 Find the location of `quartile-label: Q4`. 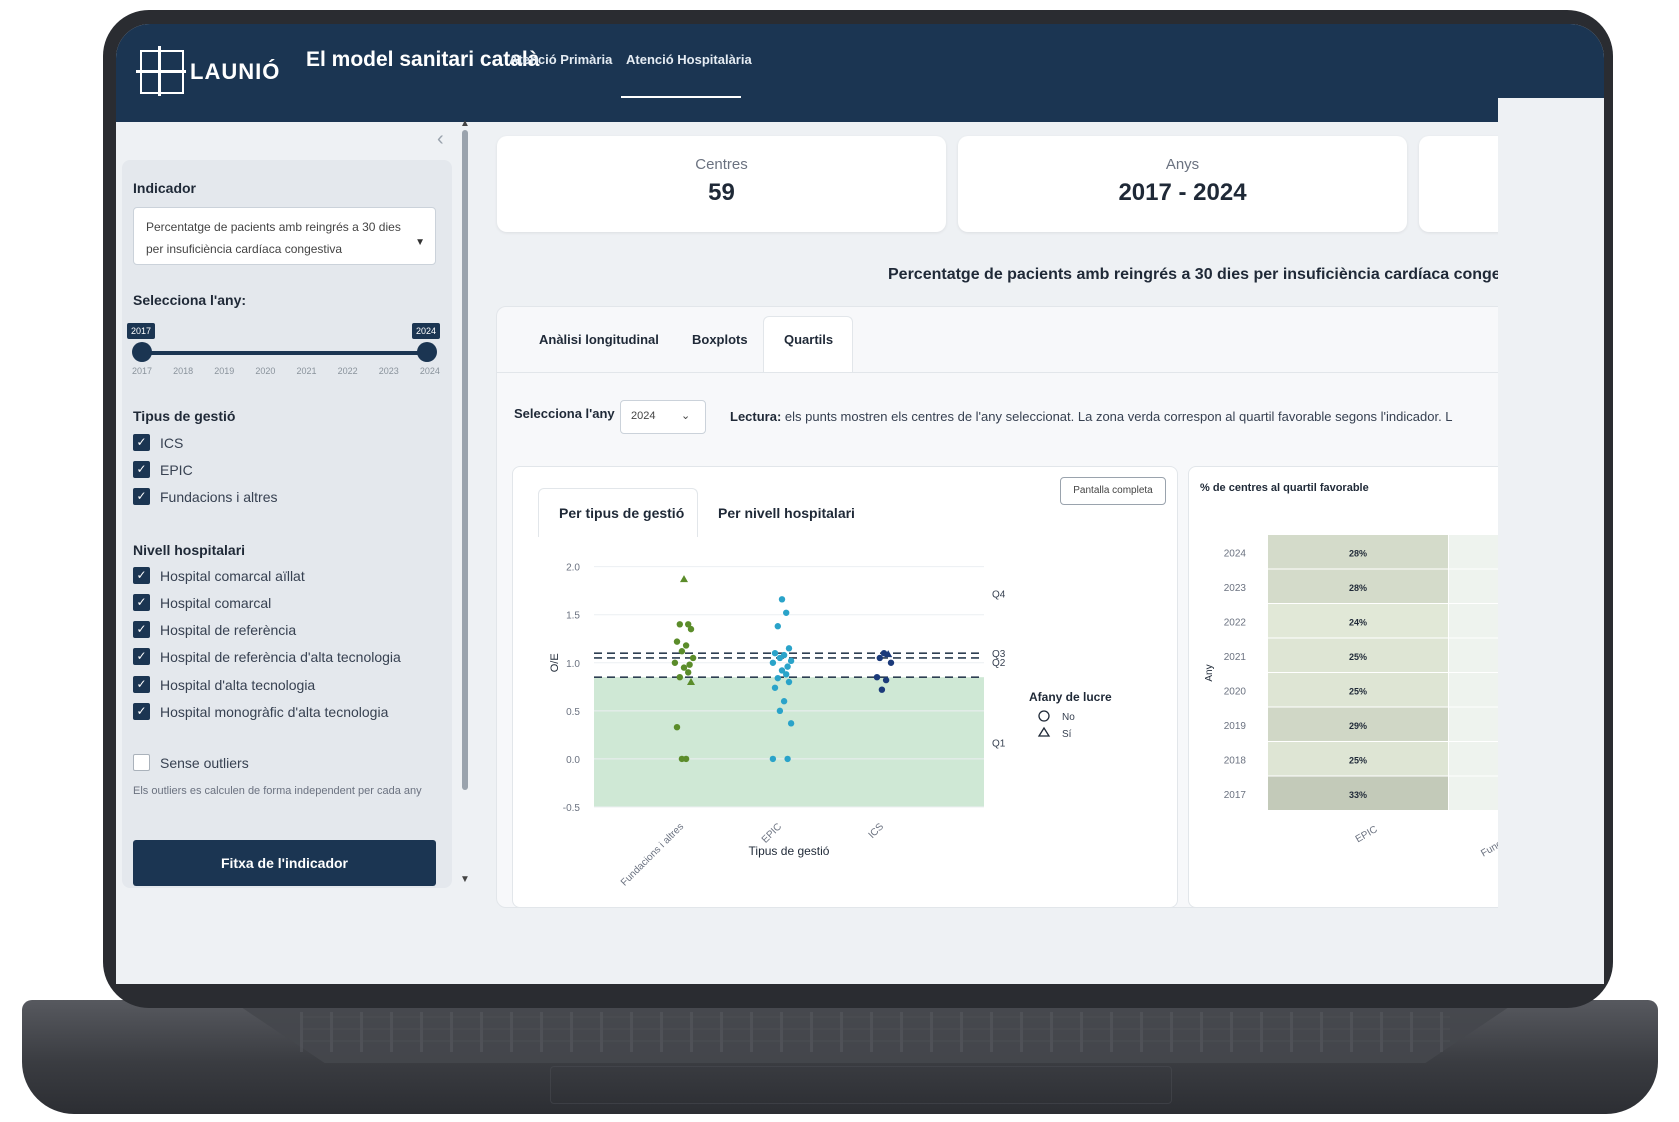

quartile-label: Q4 is located at coordinates (999, 595).